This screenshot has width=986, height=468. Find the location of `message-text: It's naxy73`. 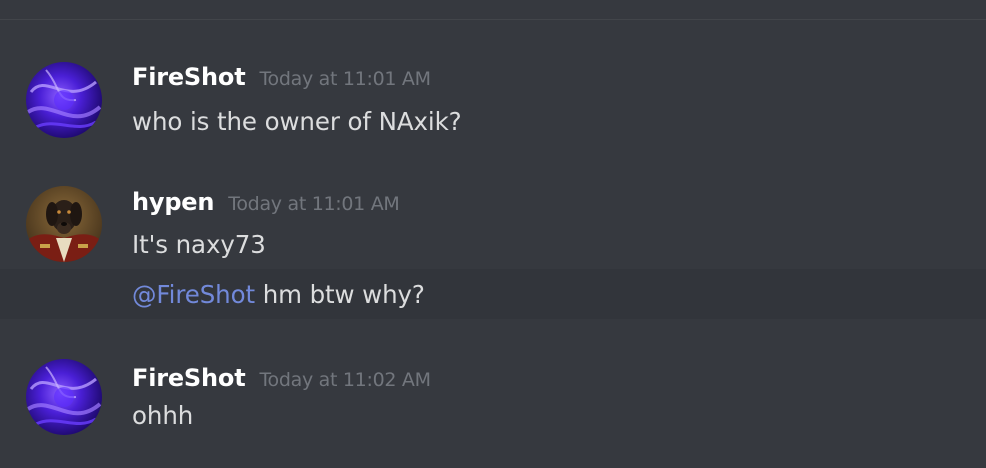

message-text: It's naxy73 is located at coordinates (199, 244).